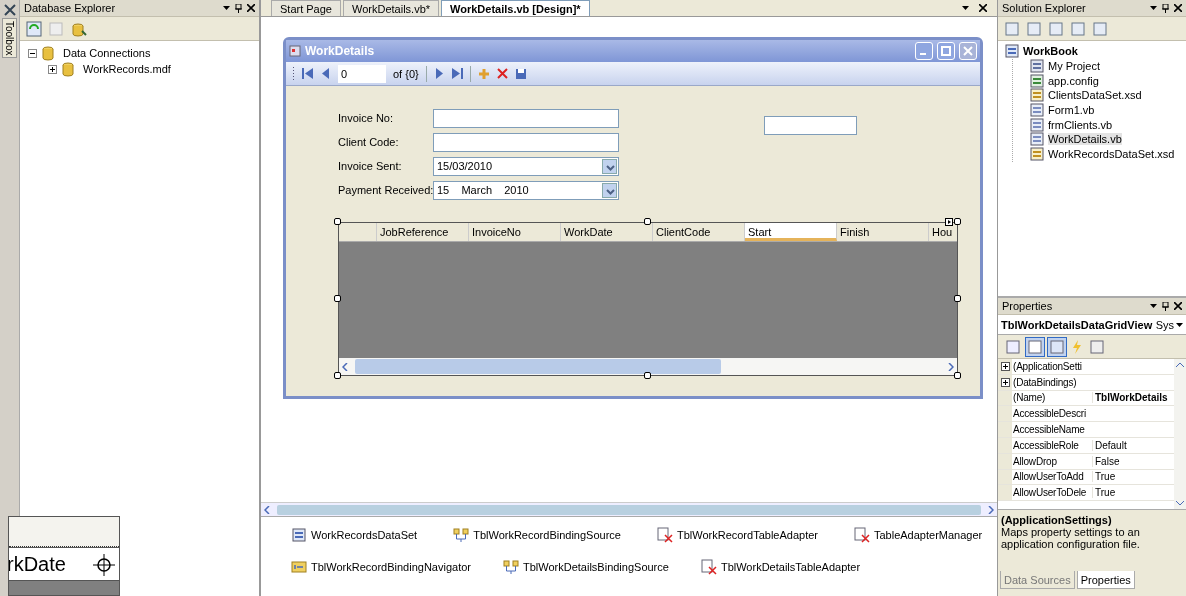 The width and height of the screenshot is (1186, 596). I want to click on tree-item: Data Connections, so click(107, 53).